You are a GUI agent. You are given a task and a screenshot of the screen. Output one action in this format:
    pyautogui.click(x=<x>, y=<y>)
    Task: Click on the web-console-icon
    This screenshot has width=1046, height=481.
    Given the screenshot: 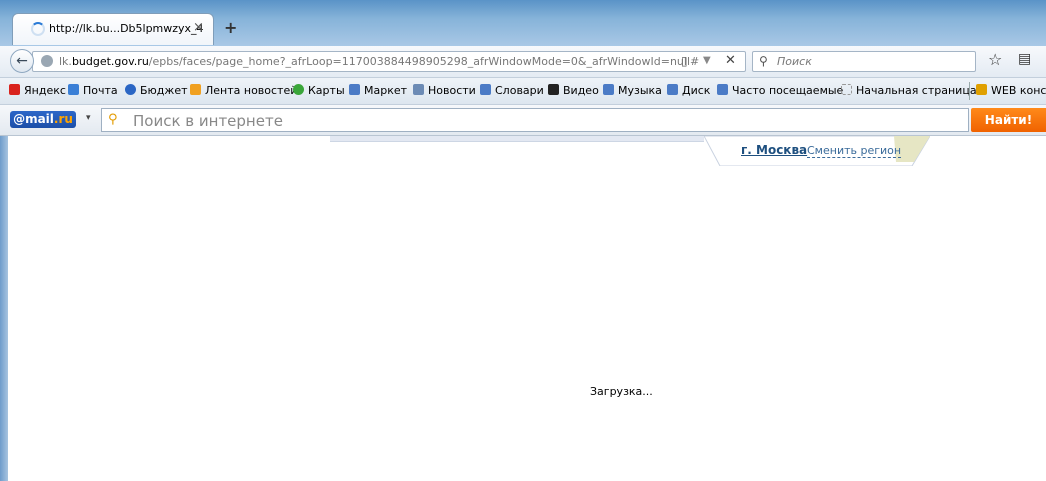 What is the action you would take?
    pyautogui.click(x=981, y=89)
    